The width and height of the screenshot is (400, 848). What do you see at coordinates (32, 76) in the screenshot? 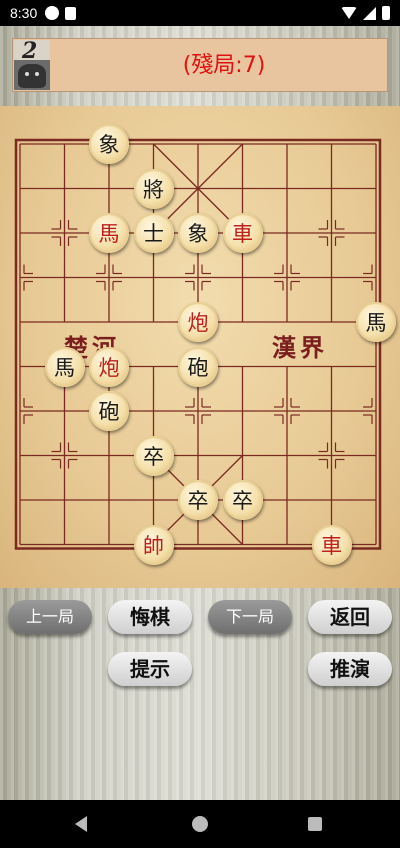
I see `cat-icon` at bounding box center [32, 76].